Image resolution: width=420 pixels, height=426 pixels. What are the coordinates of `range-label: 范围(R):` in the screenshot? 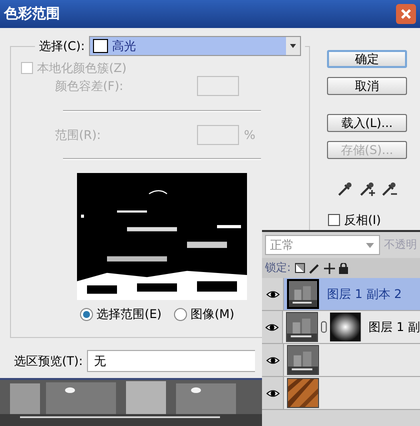 It's located at (78, 135).